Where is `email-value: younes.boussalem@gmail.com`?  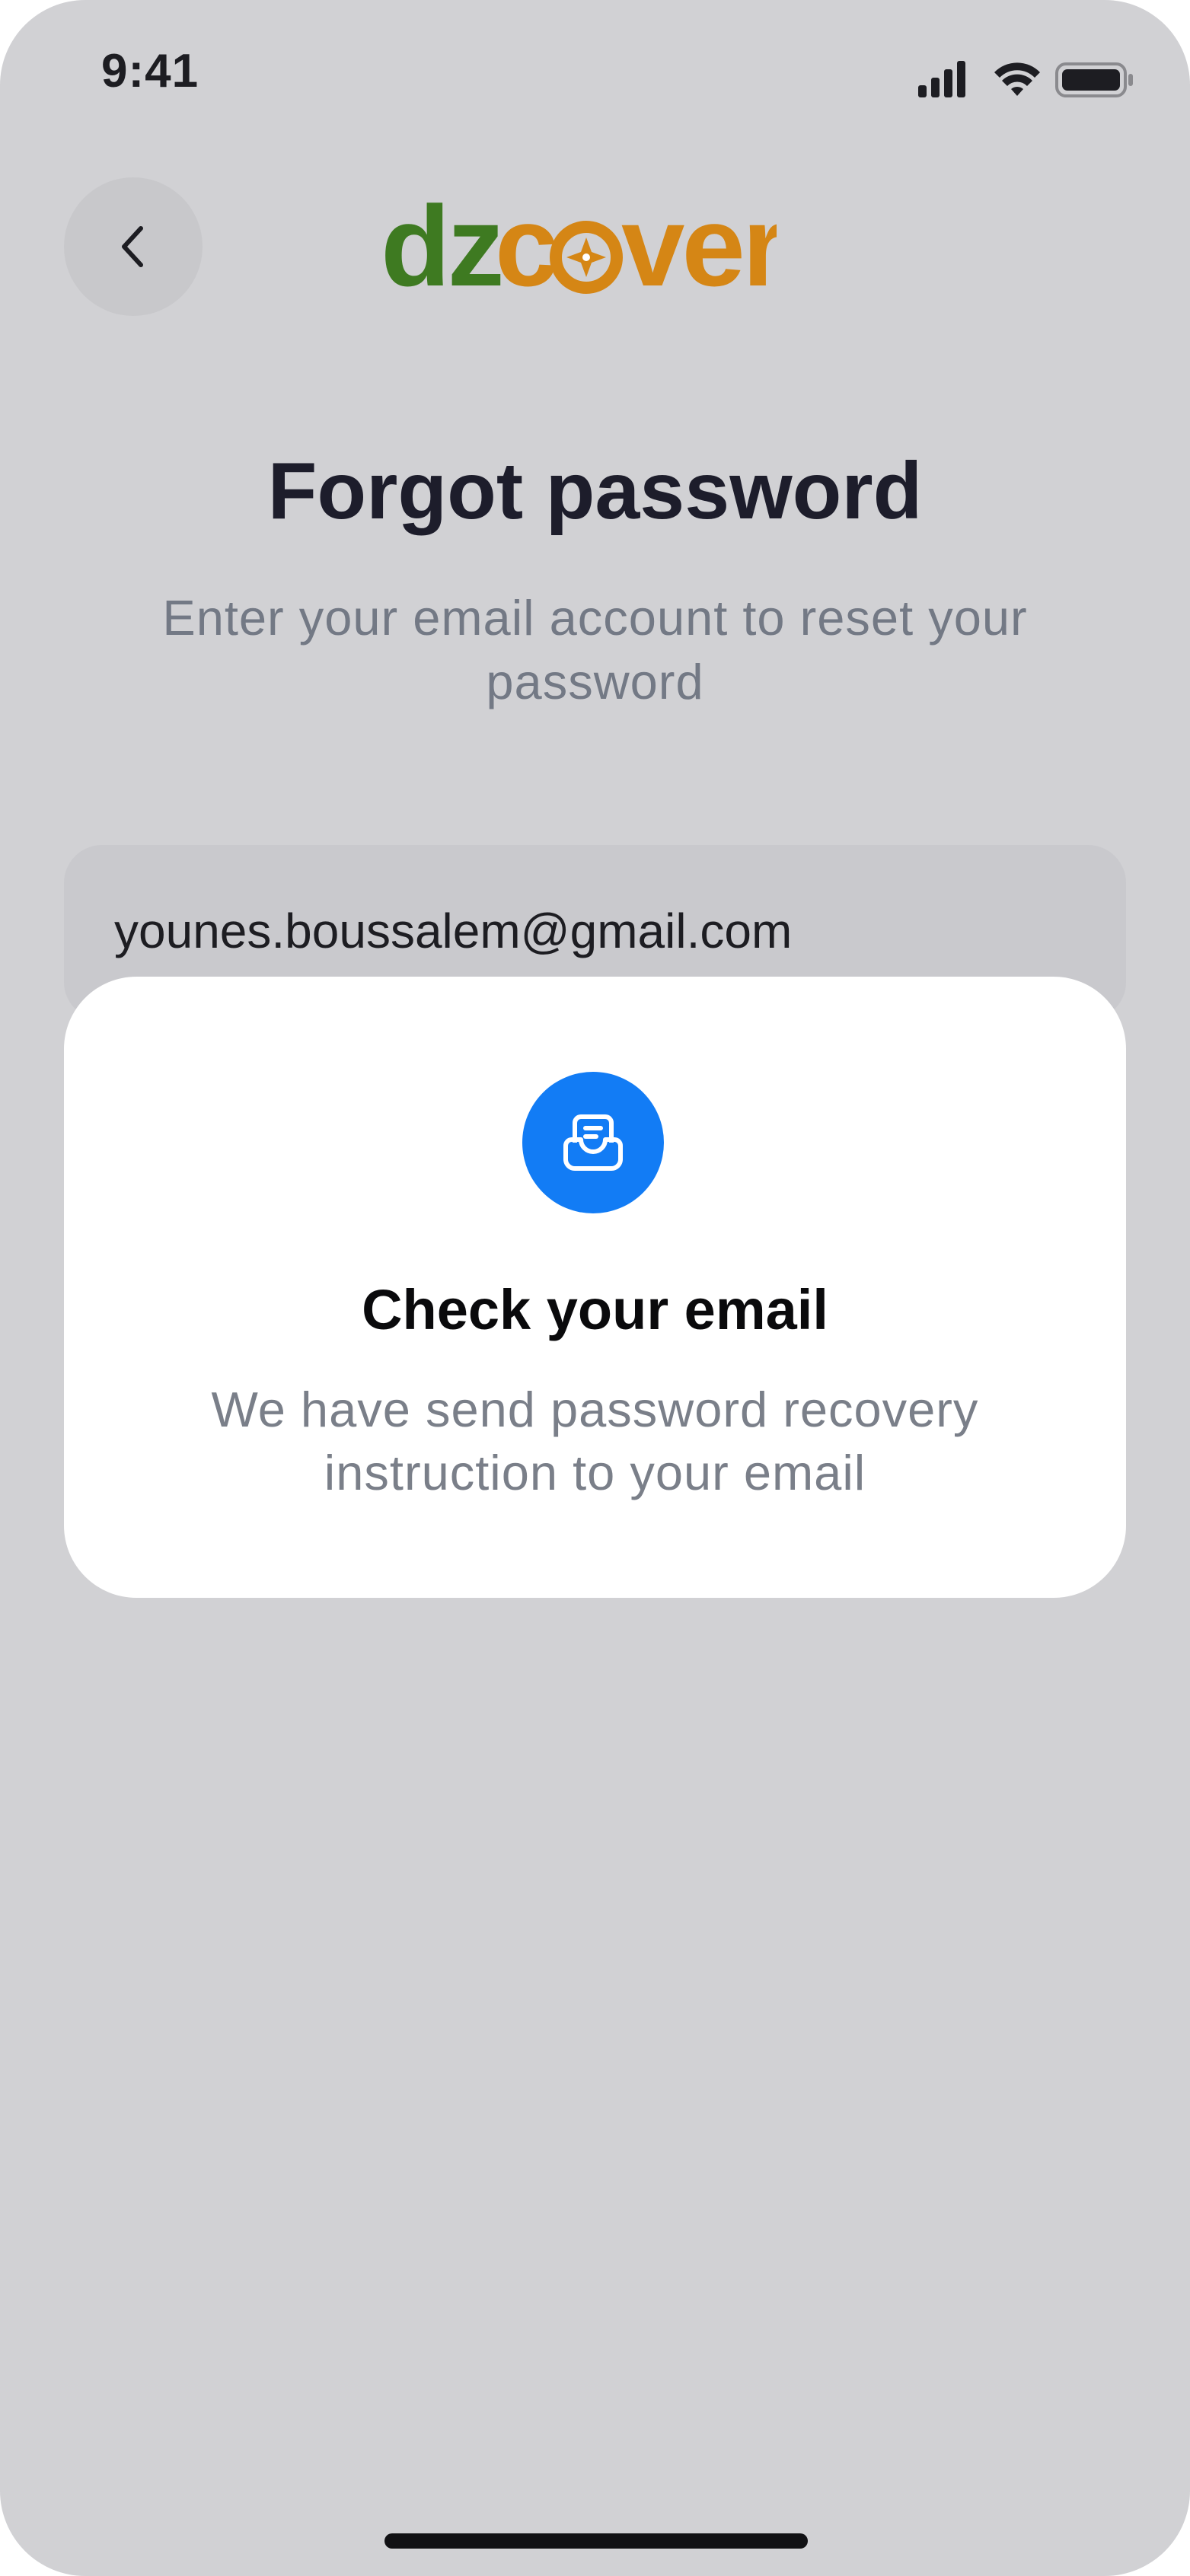
email-value: younes.boussalem@gmail.com is located at coordinates (453, 931).